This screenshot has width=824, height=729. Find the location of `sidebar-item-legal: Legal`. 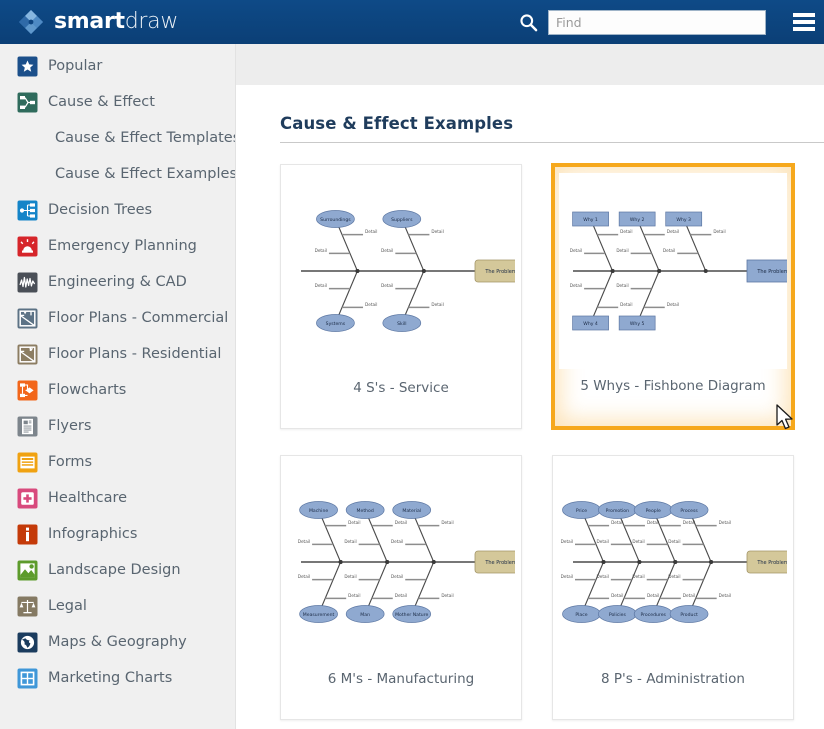

sidebar-item-legal: Legal is located at coordinates (117, 606).